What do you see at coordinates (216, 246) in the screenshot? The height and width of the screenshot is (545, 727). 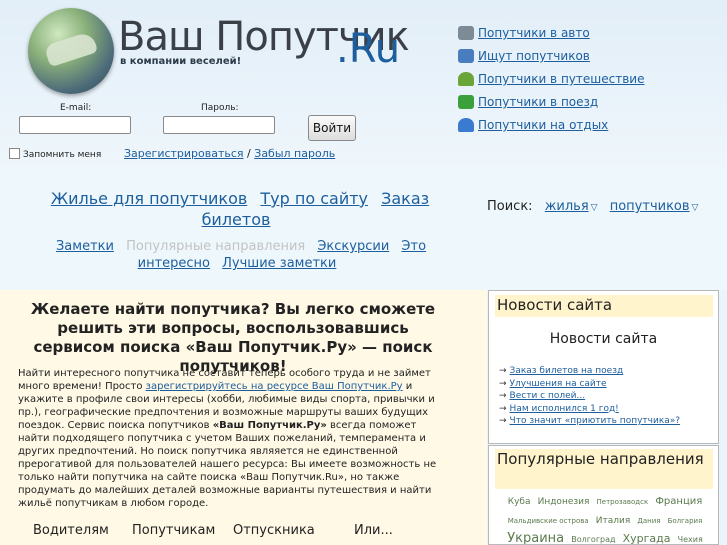 I see `sub-nav-popular: Популярные направления` at bounding box center [216, 246].